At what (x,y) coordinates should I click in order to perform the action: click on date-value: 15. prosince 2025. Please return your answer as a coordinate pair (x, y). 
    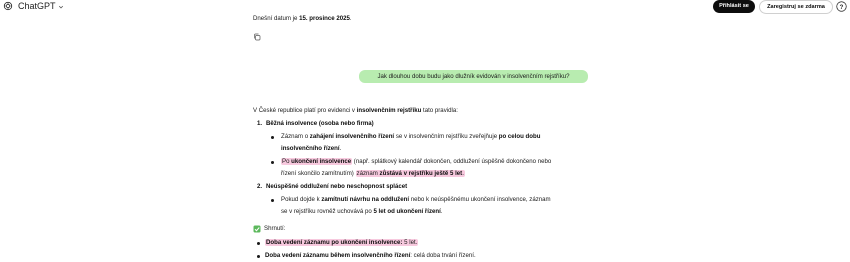
    Looking at the image, I should click on (324, 18).